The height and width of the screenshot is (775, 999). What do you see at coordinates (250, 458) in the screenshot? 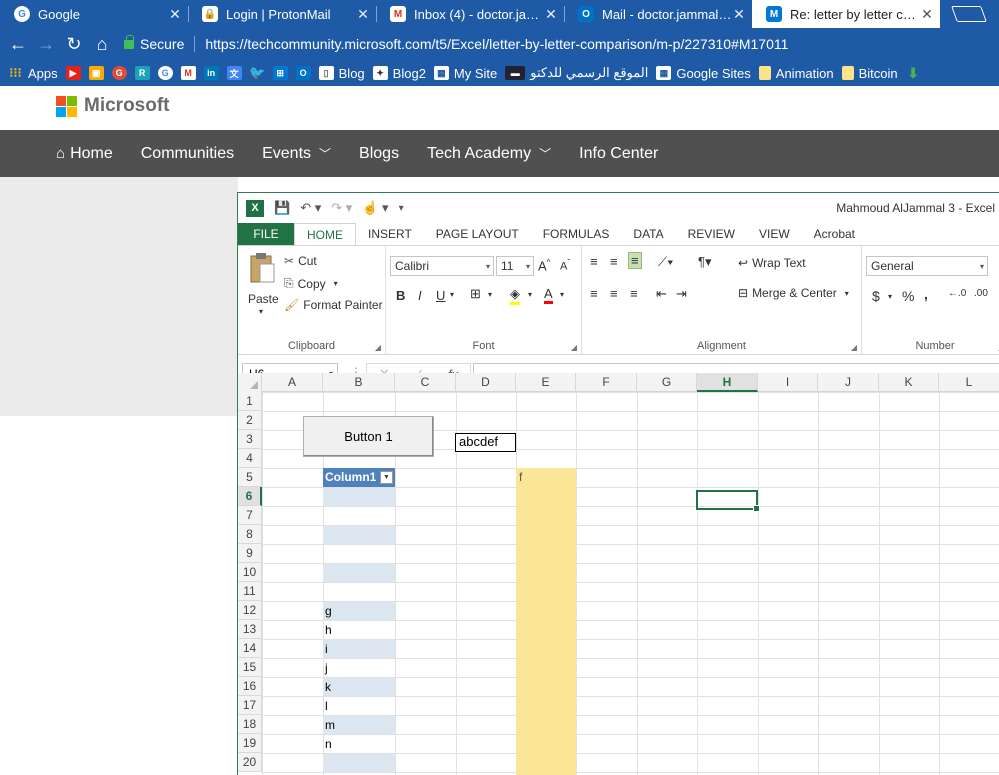
I see `row-header: 4` at bounding box center [250, 458].